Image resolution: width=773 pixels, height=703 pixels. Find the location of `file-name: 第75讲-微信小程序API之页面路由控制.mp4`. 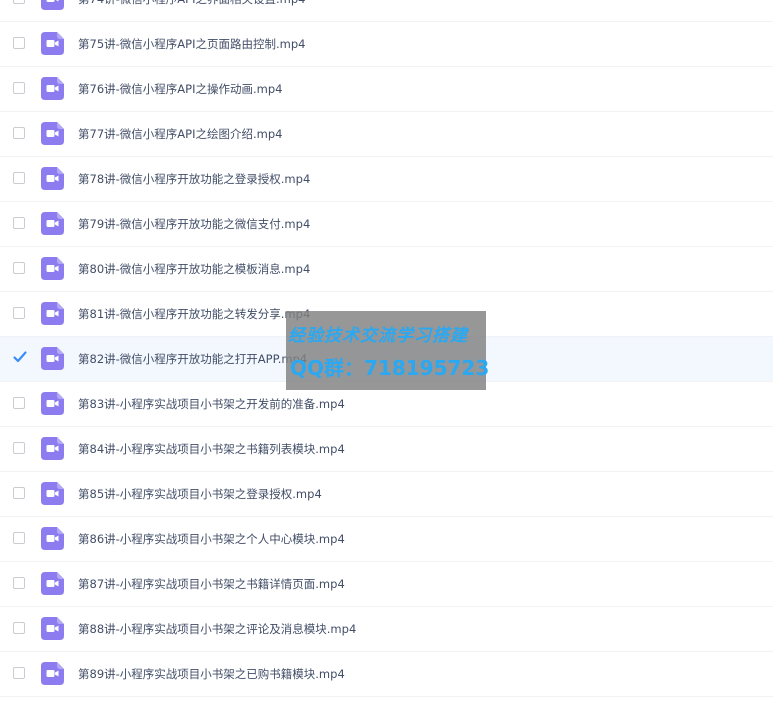

file-name: 第75讲-微信小程序API之页面路由控制.mp4 is located at coordinates (191, 44).